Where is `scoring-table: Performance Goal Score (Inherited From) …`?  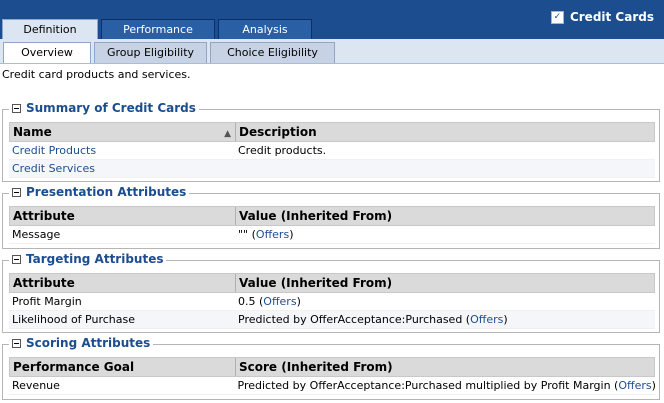 scoring-table: Performance Goal Score (Inherited From) … is located at coordinates (332, 376).